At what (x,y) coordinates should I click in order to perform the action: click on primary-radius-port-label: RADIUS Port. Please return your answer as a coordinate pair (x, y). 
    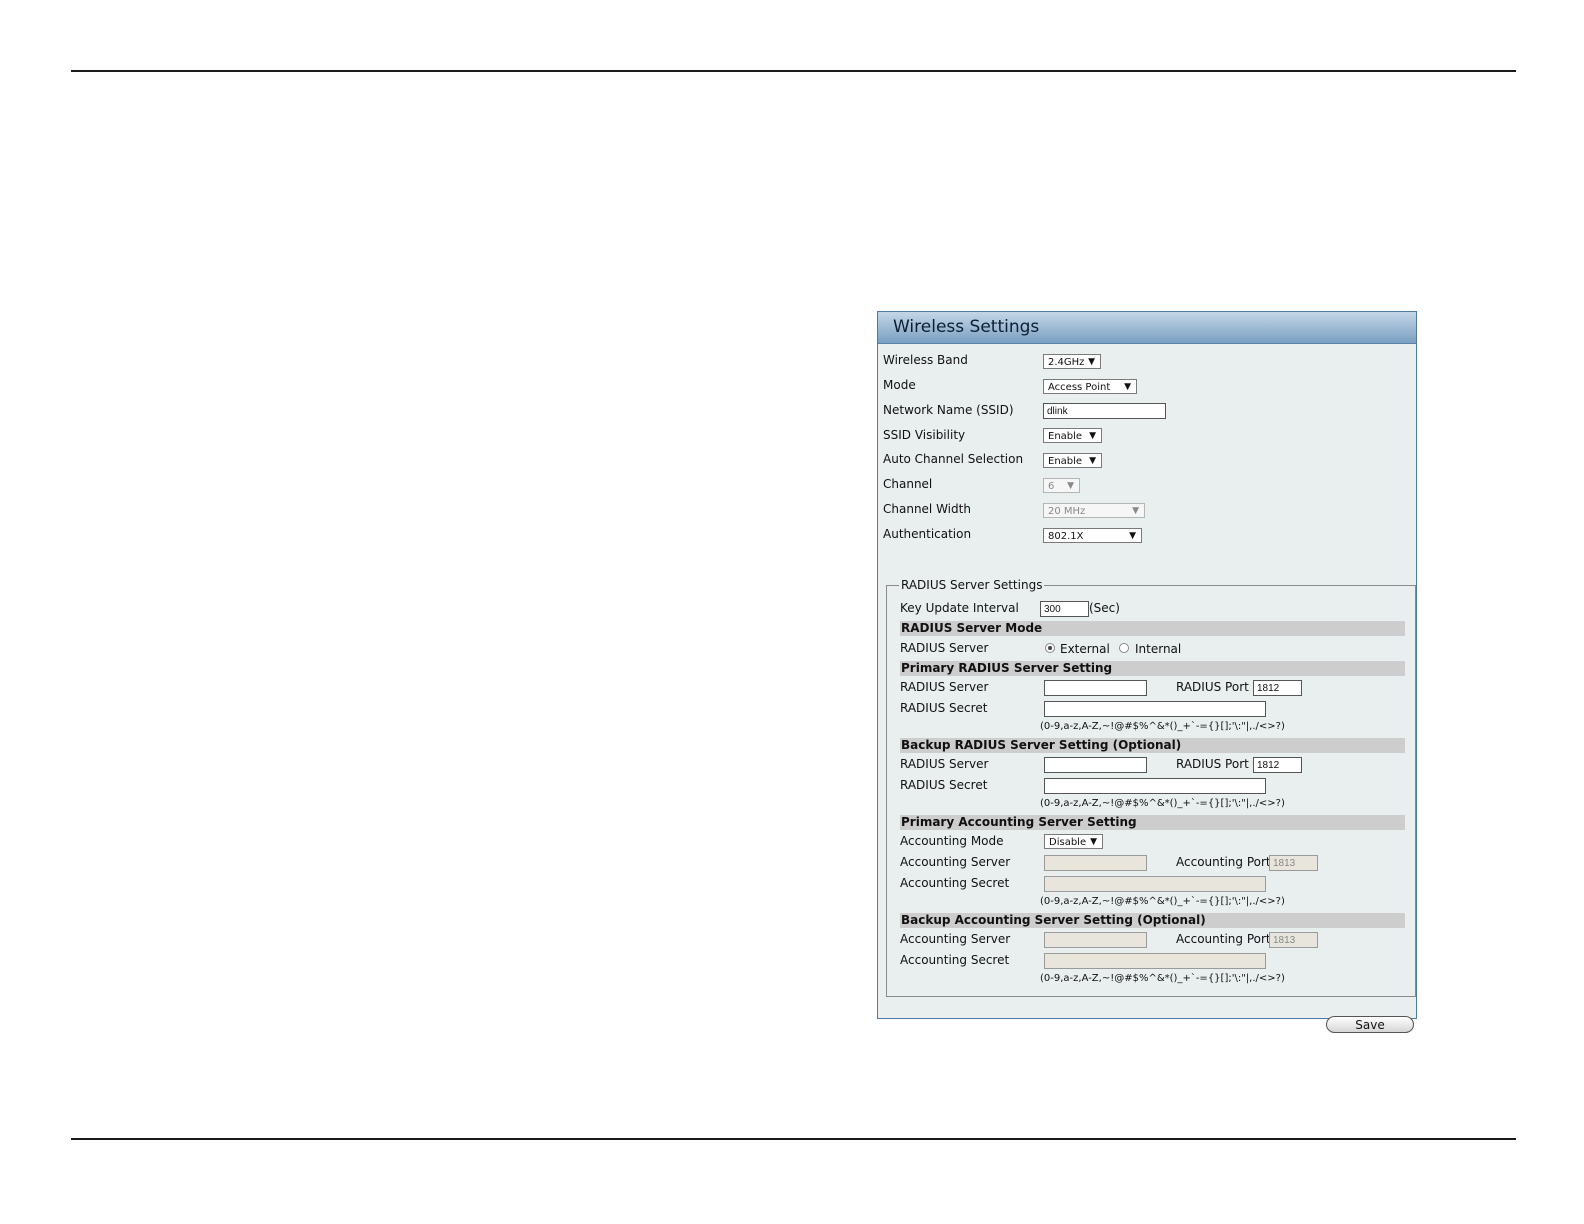
    Looking at the image, I should click on (1212, 687).